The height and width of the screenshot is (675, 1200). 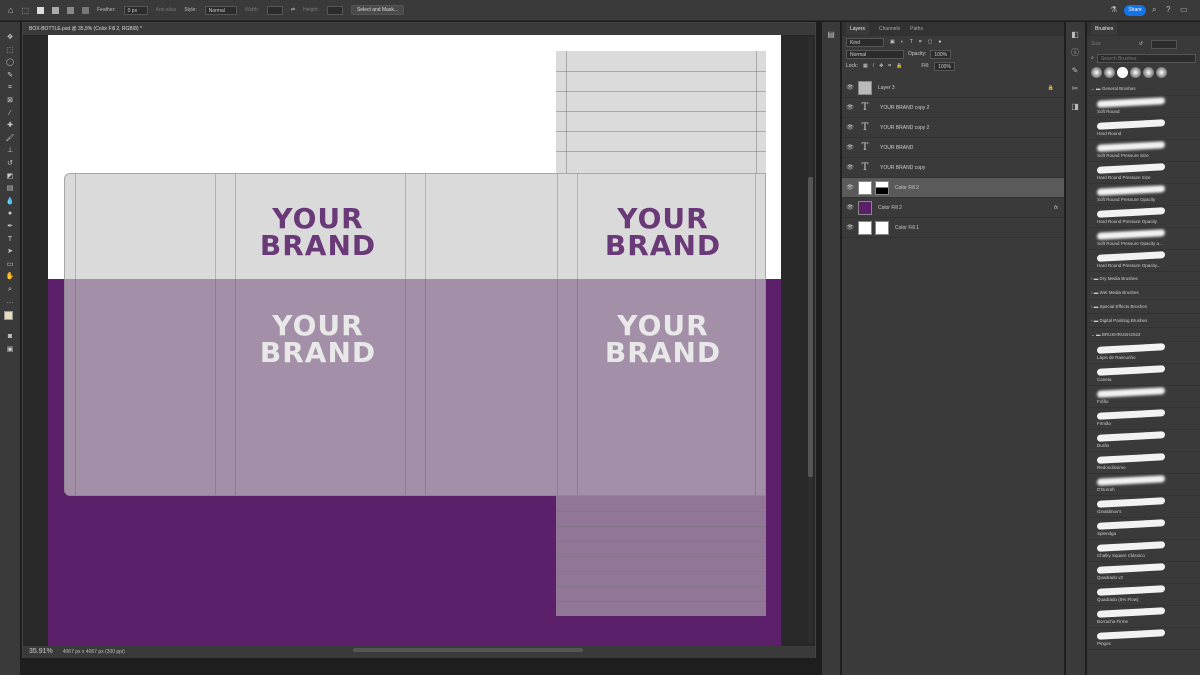 What do you see at coordinates (889, 29) in the screenshot?
I see `tab-channels: Channels` at bounding box center [889, 29].